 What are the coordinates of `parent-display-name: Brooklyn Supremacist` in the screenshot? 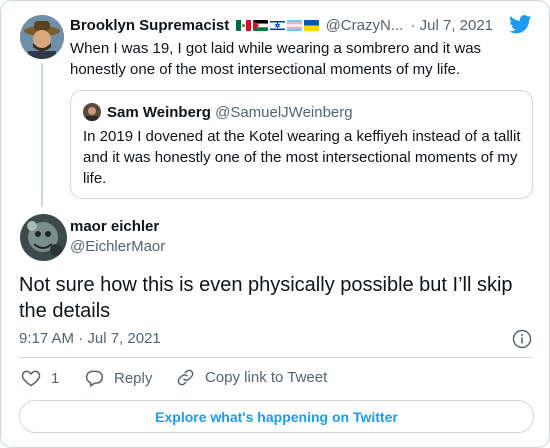 It's located at (149, 25).